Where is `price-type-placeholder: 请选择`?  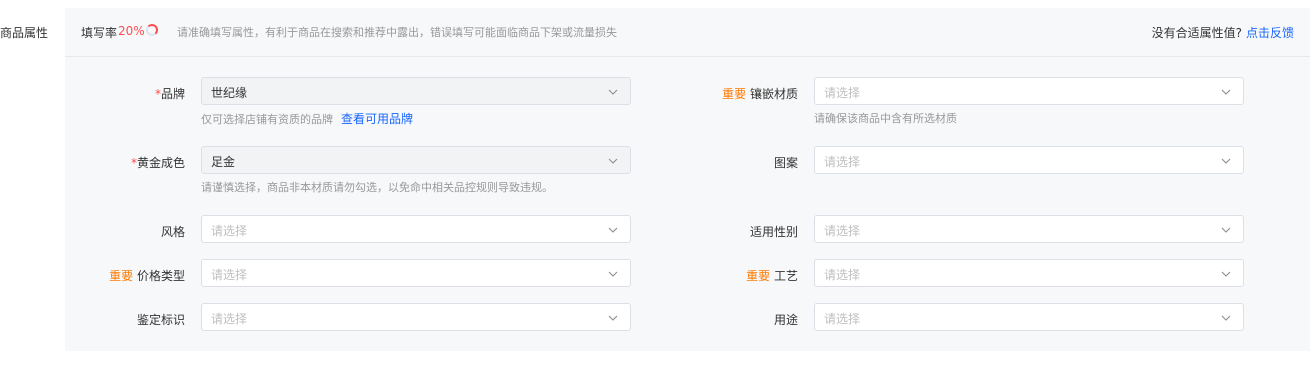 price-type-placeholder: 请选择 is located at coordinates (229, 275).